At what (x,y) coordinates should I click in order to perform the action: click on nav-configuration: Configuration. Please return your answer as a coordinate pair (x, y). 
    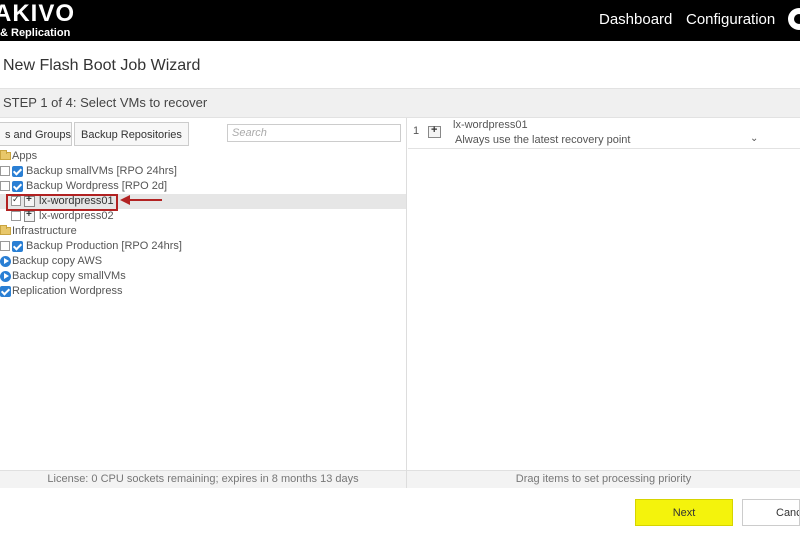
    Looking at the image, I should click on (730, 19).